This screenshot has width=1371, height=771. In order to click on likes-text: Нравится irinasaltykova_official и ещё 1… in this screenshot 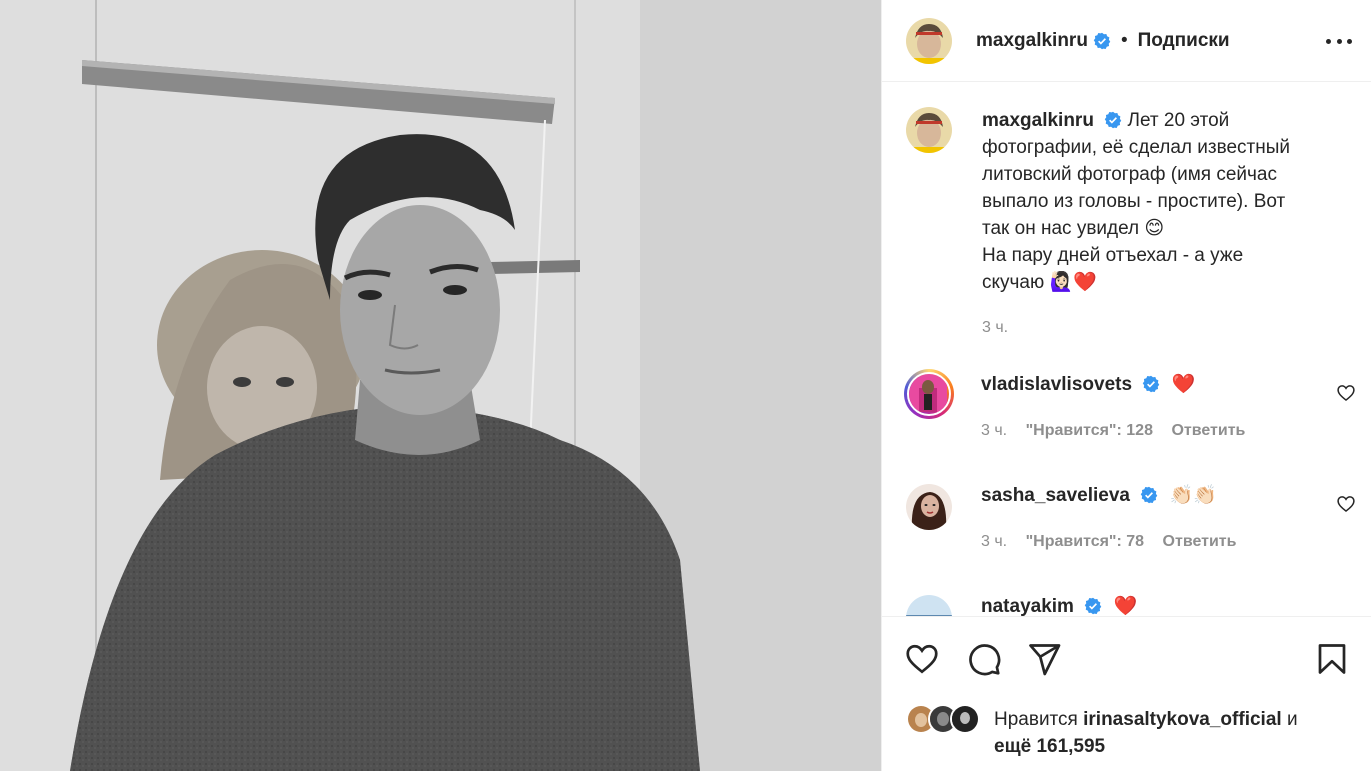, I will do `click(1179, 733)`.